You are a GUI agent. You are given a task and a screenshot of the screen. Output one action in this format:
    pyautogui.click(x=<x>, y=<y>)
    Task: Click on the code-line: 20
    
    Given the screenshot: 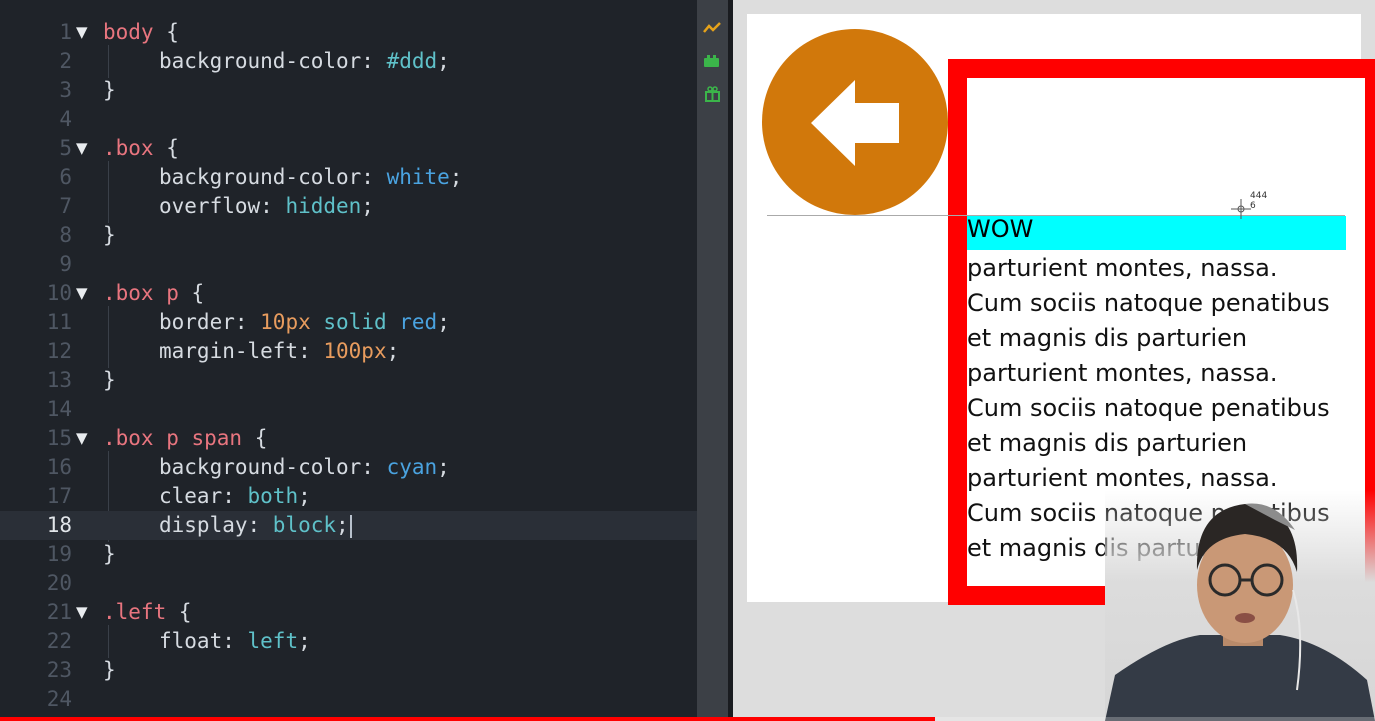 What is the action you would take?
    pyautogui.click(x=348, y=583)
    